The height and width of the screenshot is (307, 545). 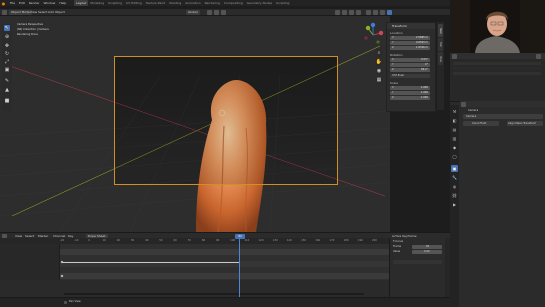 What do you see at coordinates (410, 76) in the screenshot?
I see `rotation-mode-dropdown: XYZ Euler` at bounding box center [410, 76].